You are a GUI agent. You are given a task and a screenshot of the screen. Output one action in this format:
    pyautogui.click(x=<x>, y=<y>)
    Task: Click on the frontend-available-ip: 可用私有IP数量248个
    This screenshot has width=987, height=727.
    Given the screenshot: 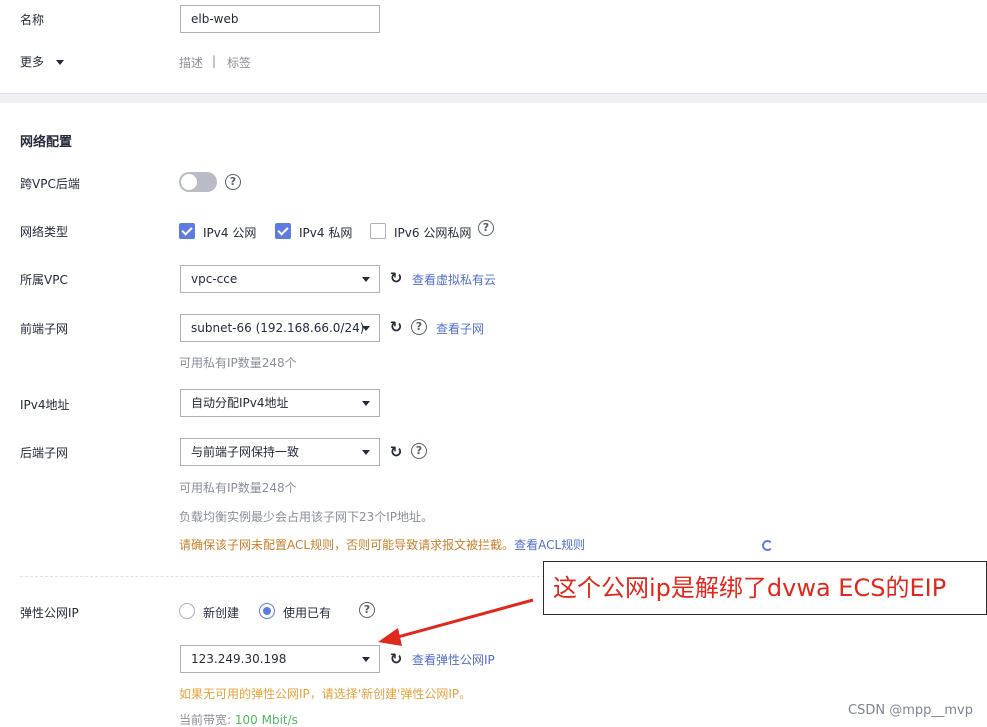 What is the action you would take?
    pyautogui.click(x=238, y=363)
    